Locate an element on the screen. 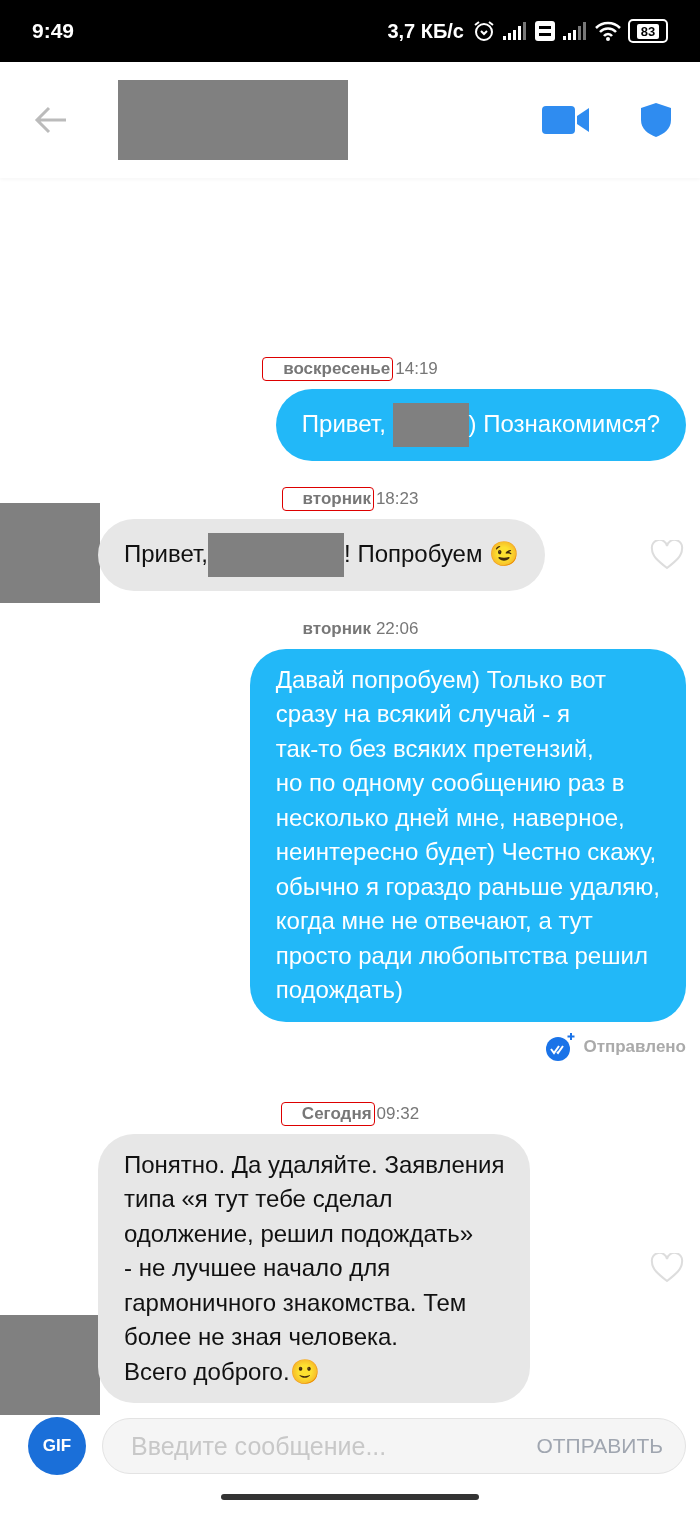 The image size is (700, 1517). message-text: ) Познакомимся? is located at coordinates (564, 424).